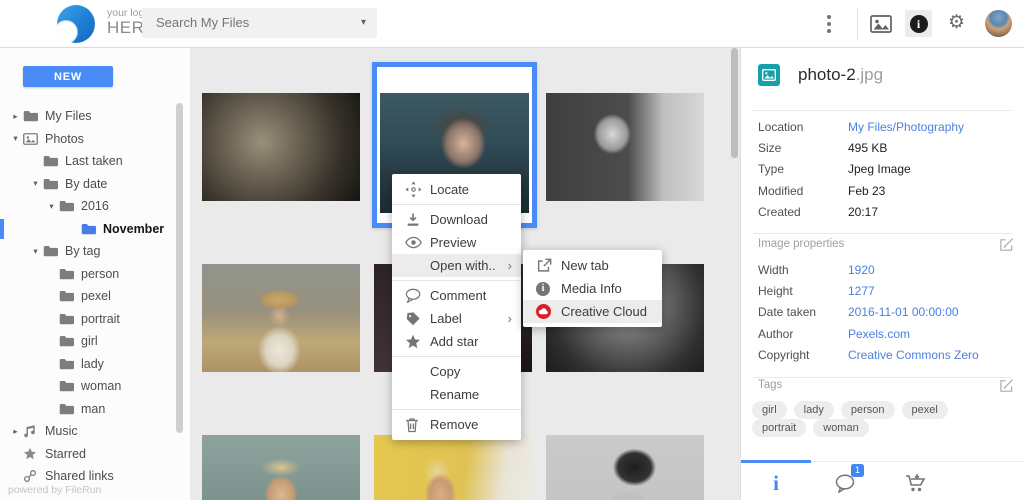  What do you see at coordinates (456, 265) in the screenshot?
I see `menu-item-open-with: Open with.. ›` at bounding box center [456, 265].